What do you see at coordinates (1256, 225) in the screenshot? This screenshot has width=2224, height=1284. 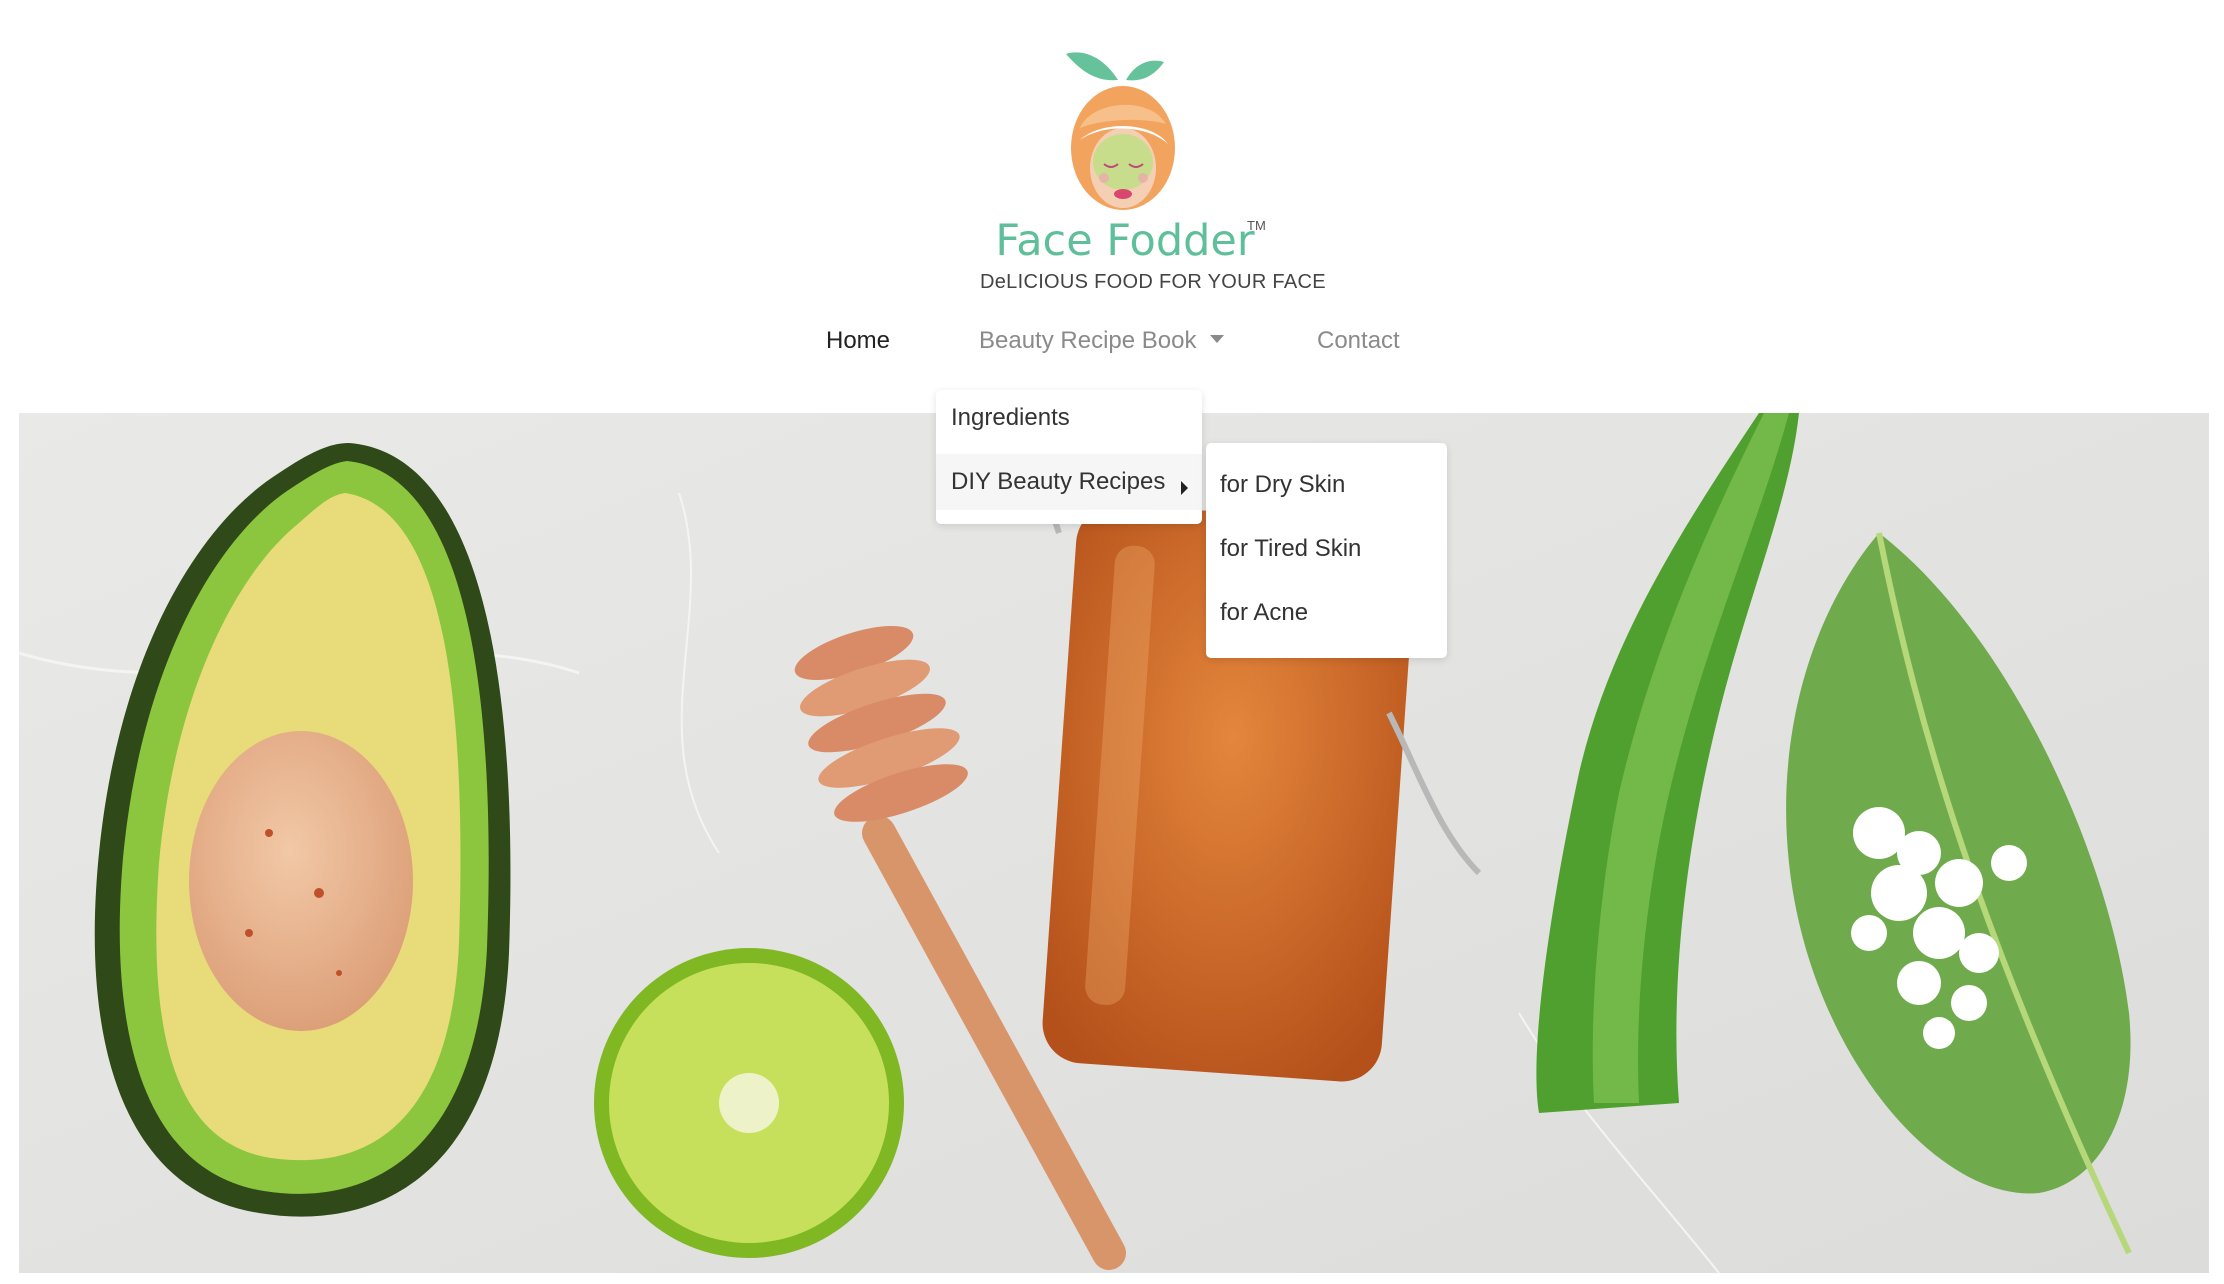 I see `trademark-symbol: TM` at bounding box center [1256, 225].